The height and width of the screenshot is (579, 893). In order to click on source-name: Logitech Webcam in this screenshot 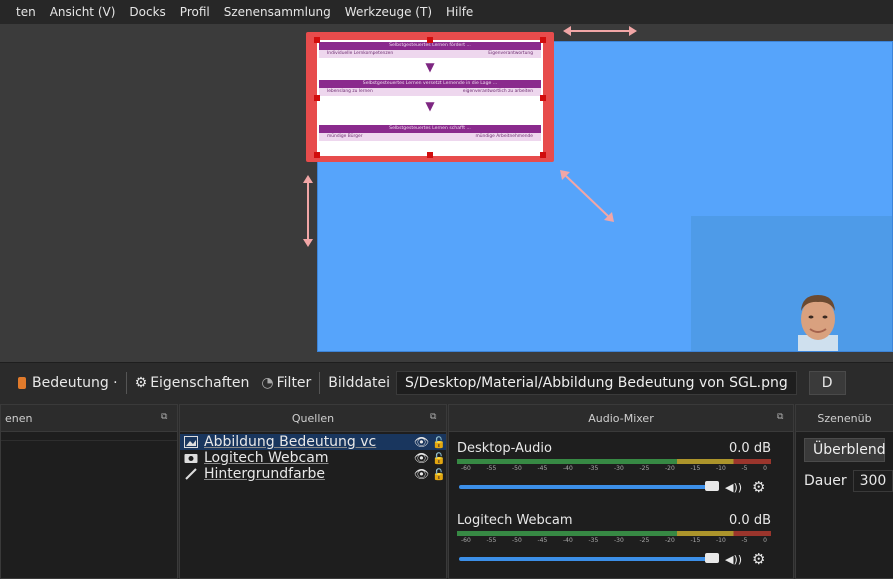, I will do `click(266, 458)`.